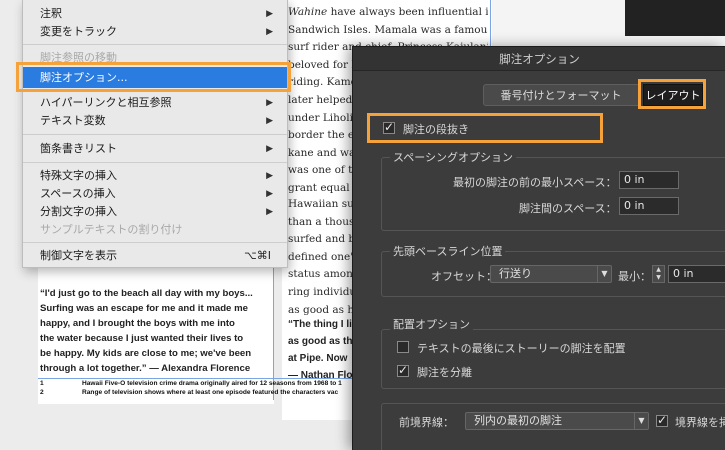 The image size is (725, 450). Describe the element at coordinates (155, 176) in the screenshot. I see `menu-item-insert-special-character: 特殊文字の挿入 ▶` at that location.